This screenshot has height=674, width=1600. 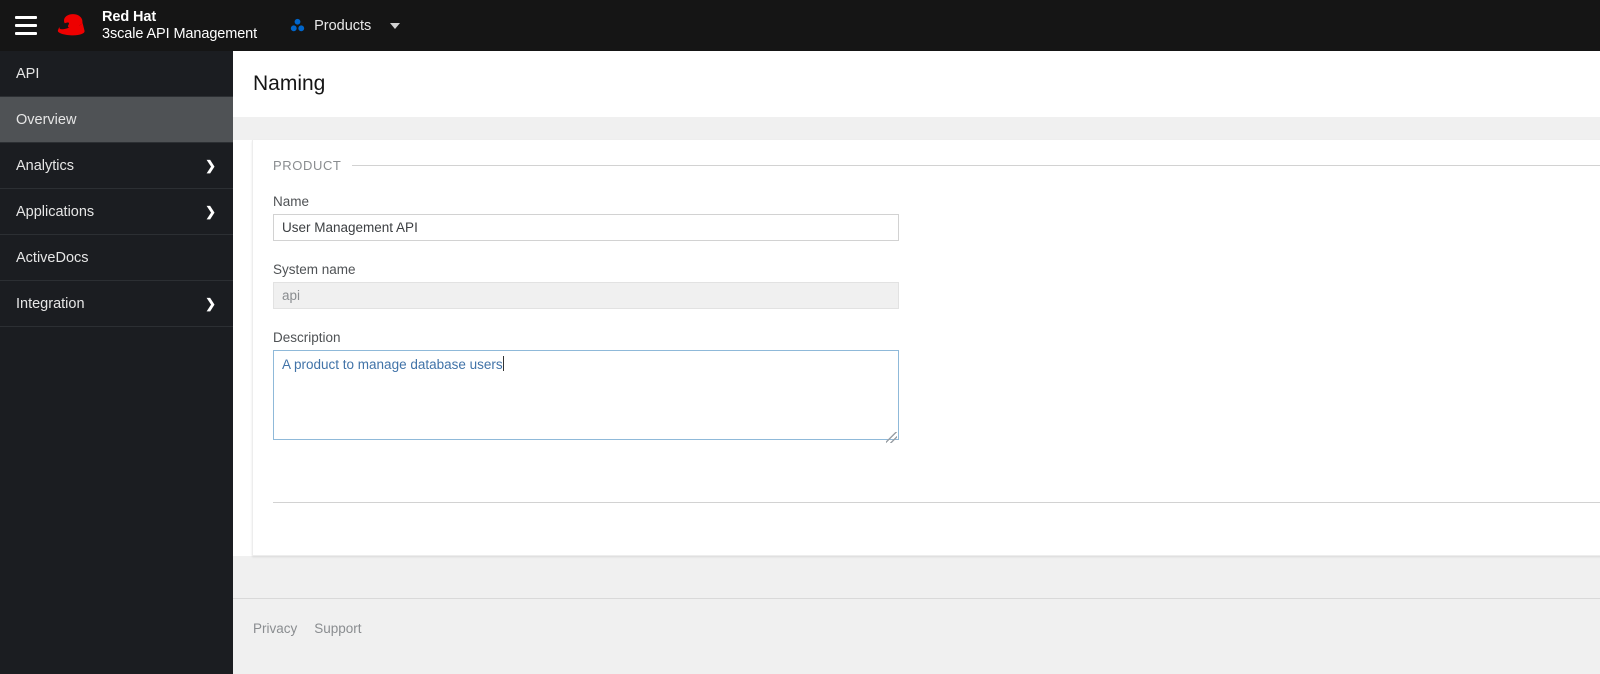 I want to click on sidebar-item-label: Integration, so click(x=50, y=303).